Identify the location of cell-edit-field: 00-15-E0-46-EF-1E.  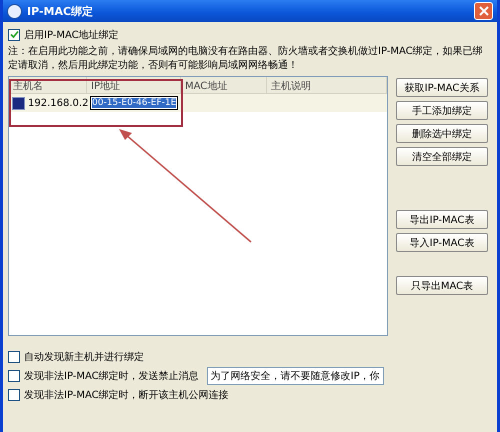
(134, 103).